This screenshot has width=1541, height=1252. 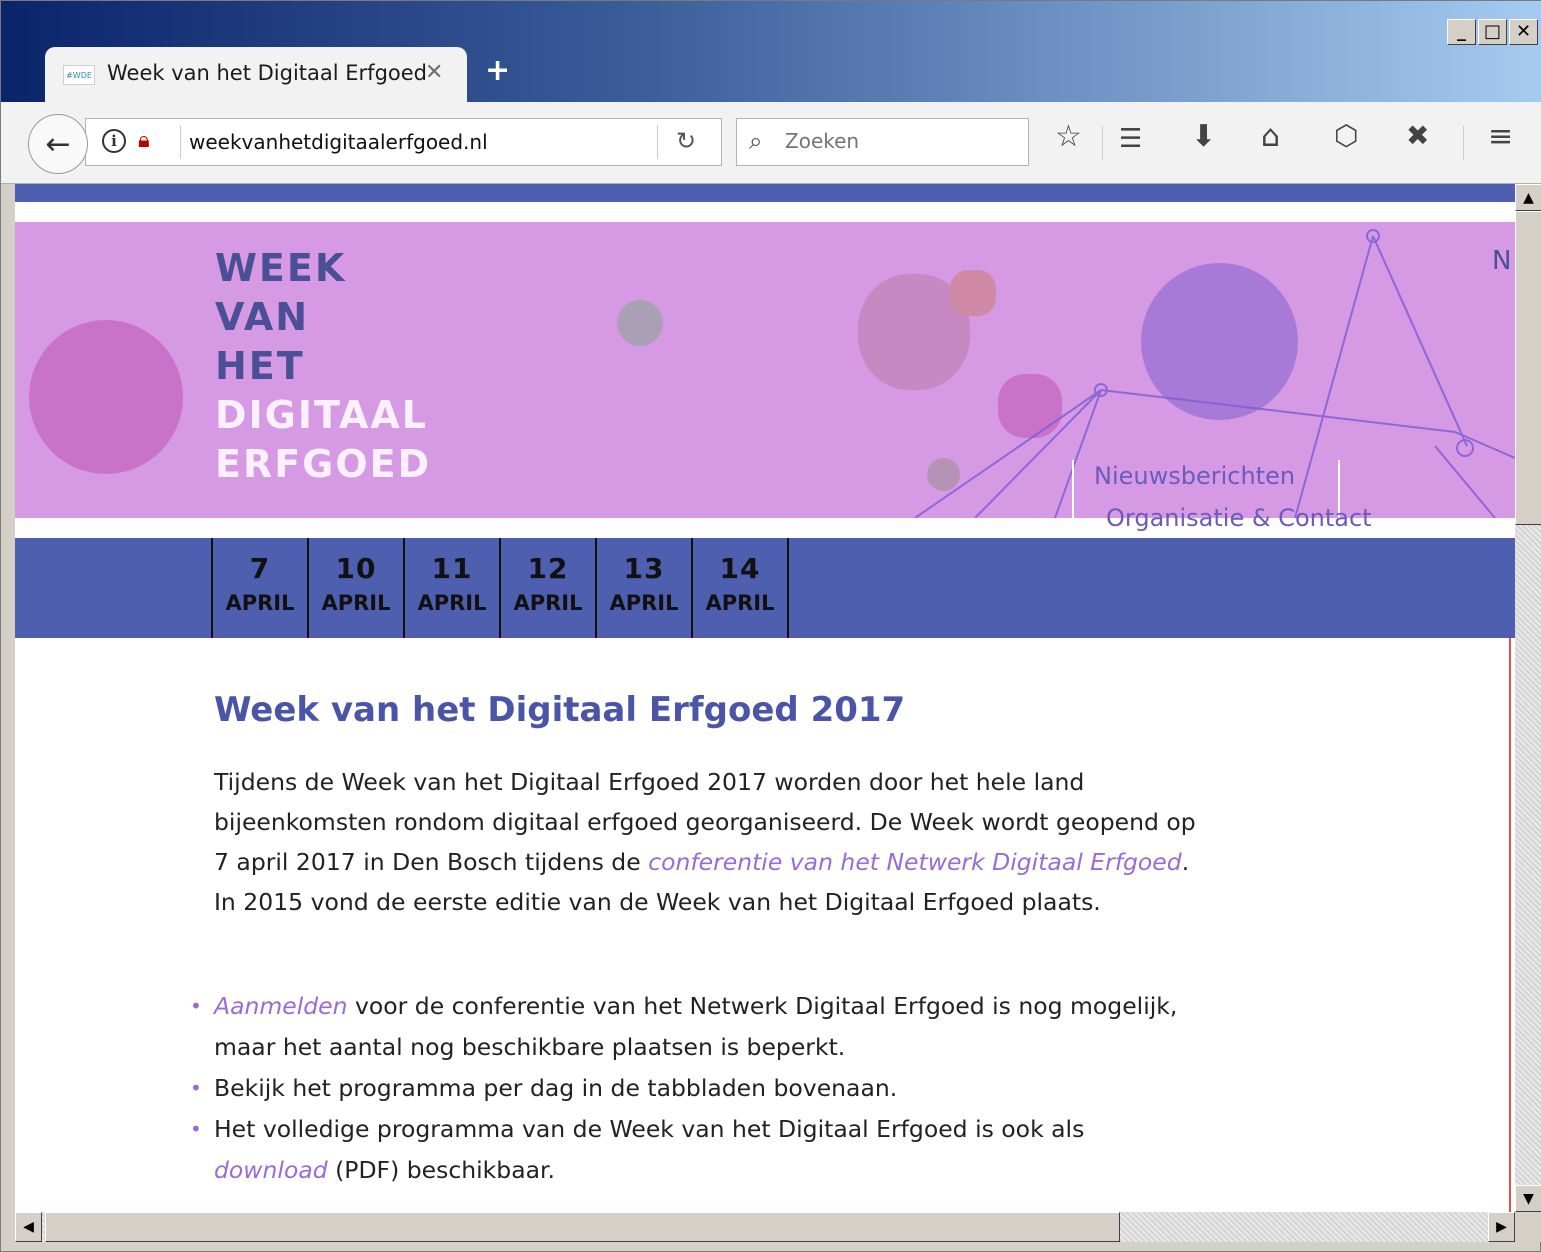 What do you see at coordinates (114, 141) in the screenshot?
I see `info-icon: i` at bounding box center [114, 141].